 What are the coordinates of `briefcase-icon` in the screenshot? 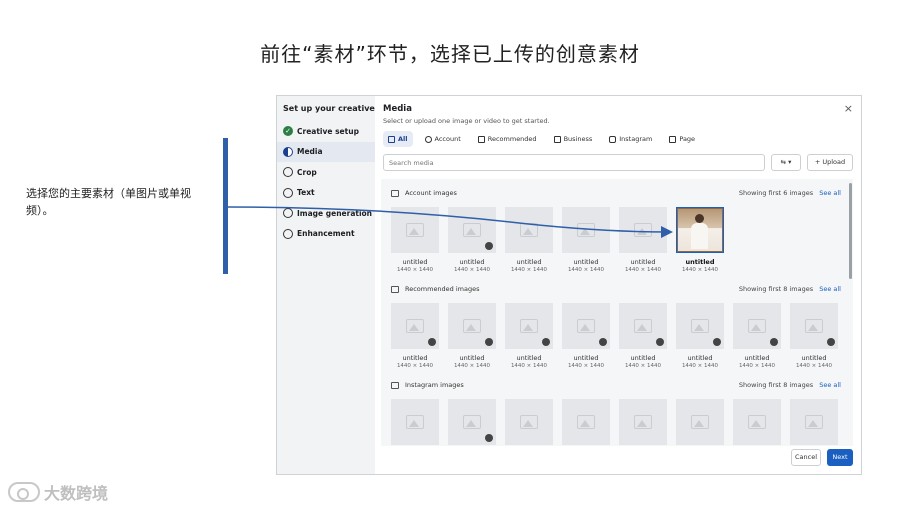 It's located at (557, 139).